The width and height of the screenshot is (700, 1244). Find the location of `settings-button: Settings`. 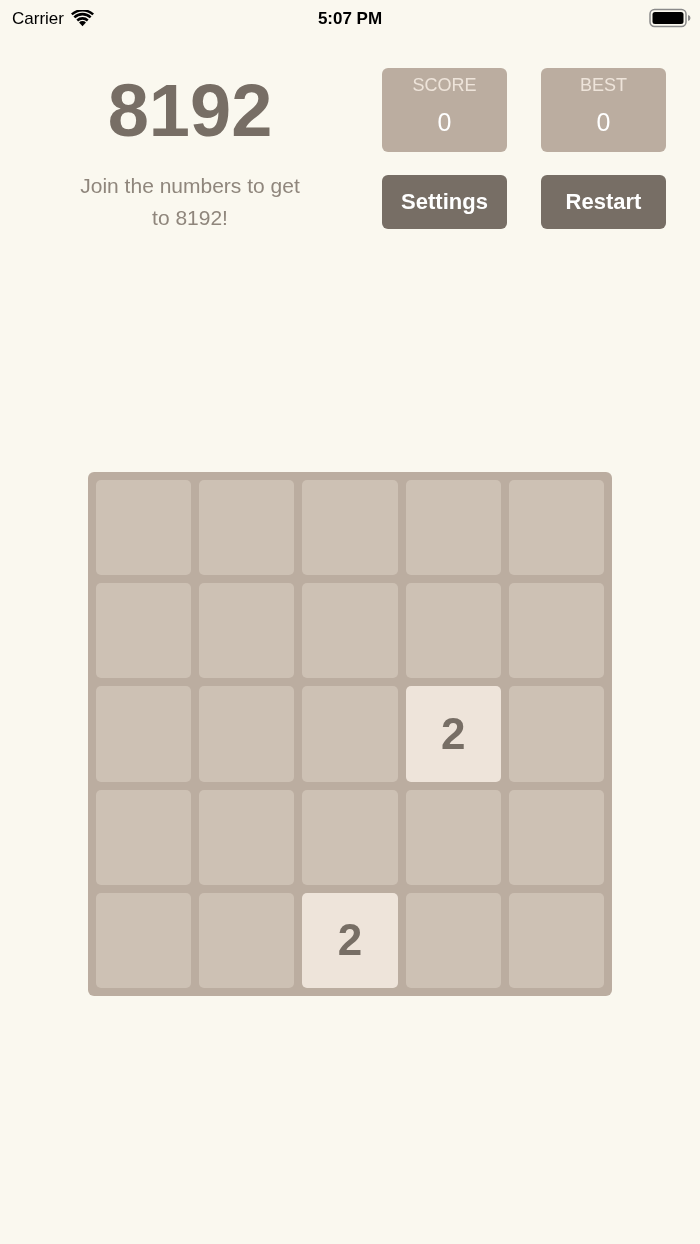

settings-button: Settings is located at coordinates (444, 201).